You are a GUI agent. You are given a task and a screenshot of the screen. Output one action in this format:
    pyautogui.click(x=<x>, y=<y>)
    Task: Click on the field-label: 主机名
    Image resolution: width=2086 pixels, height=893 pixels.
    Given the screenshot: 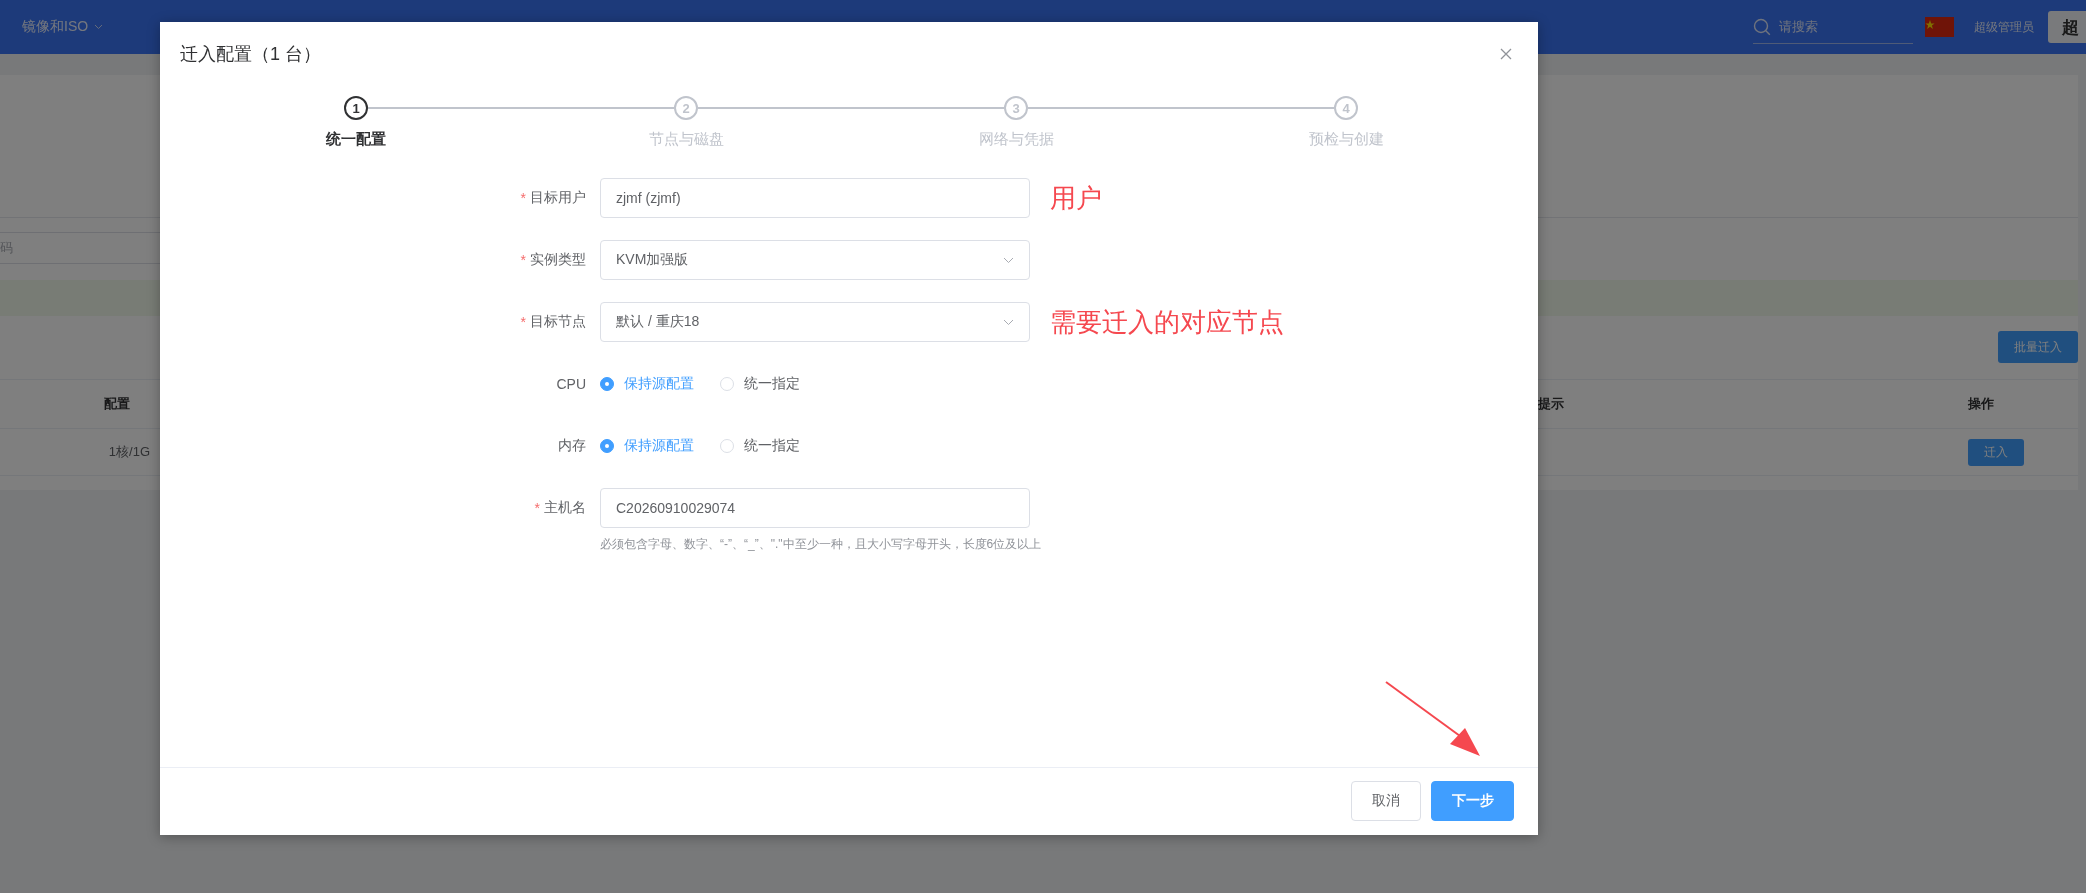 What is the action you would take?
    pyautogui.click(x=565, y=508)
    